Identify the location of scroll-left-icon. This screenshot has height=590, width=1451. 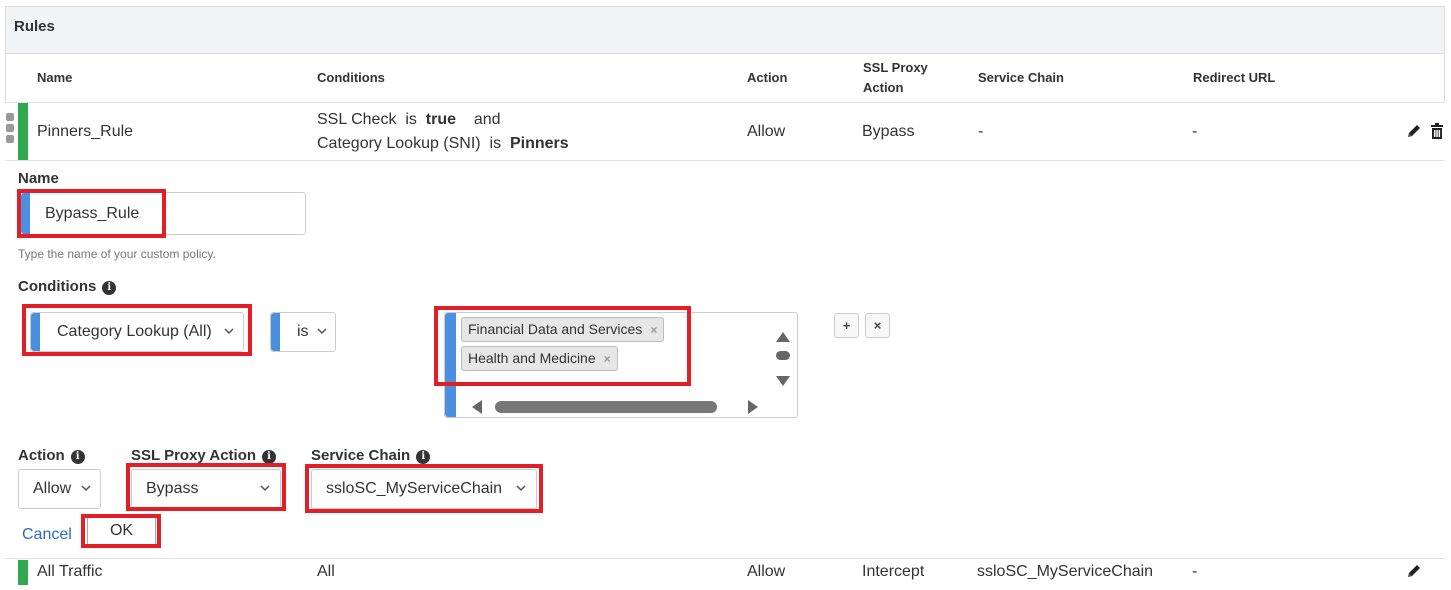
(477, 409).